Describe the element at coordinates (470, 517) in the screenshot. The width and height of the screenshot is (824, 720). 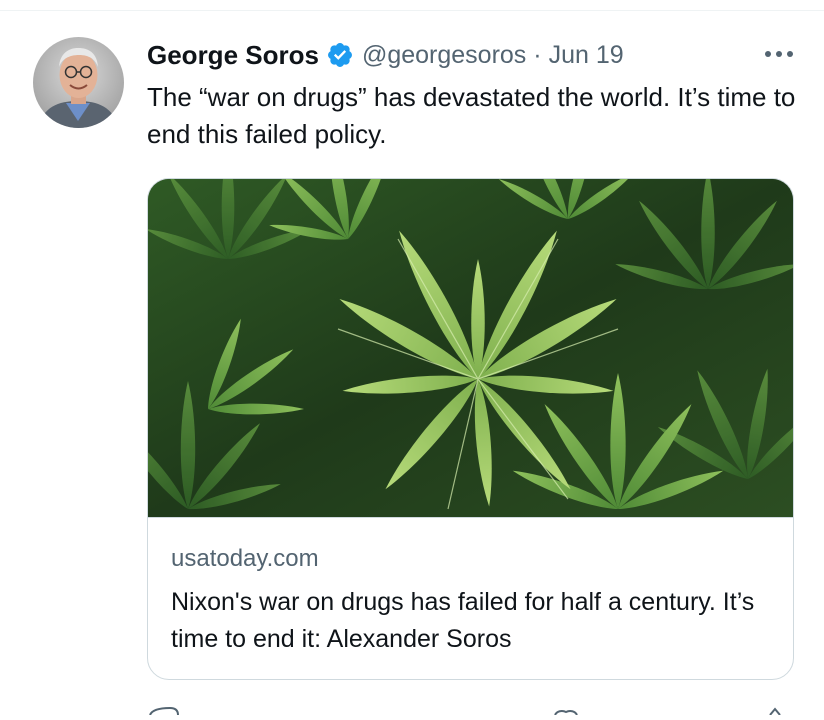
I see `card-divider` at that location.